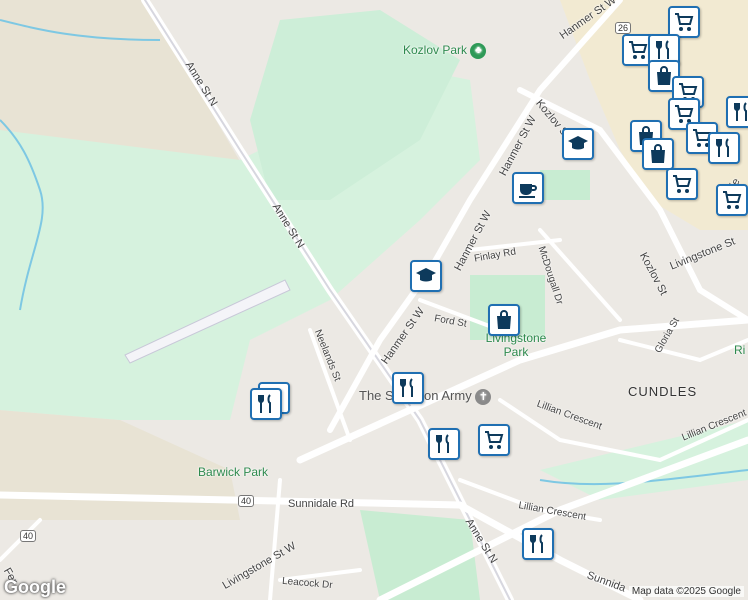 The height and width of the screenshot is (600, 748). Describe the element at coordinates (623, 28) in the screenshot. I see `route-shield: 26` at that location.